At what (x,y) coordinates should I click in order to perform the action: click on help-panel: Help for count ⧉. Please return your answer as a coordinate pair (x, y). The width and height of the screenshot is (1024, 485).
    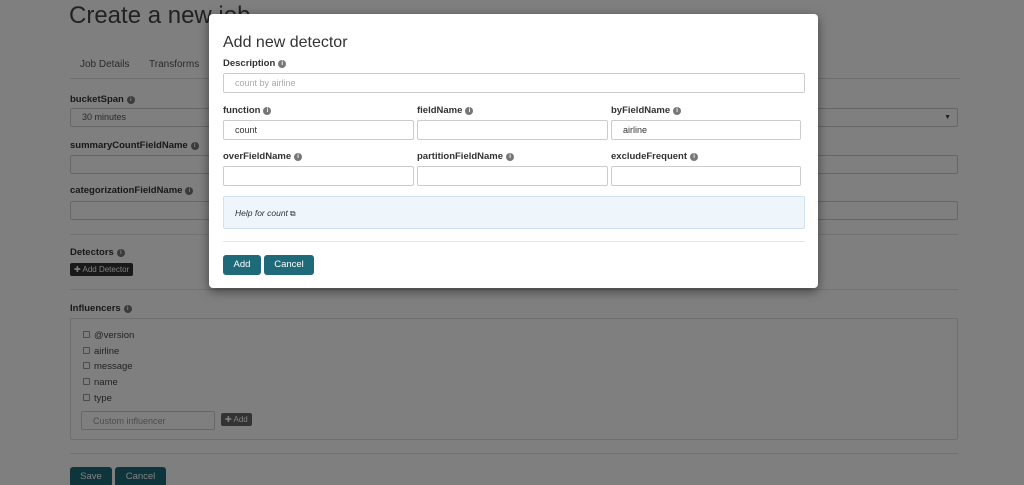
    Looking at the image, I should click on (514, 212).